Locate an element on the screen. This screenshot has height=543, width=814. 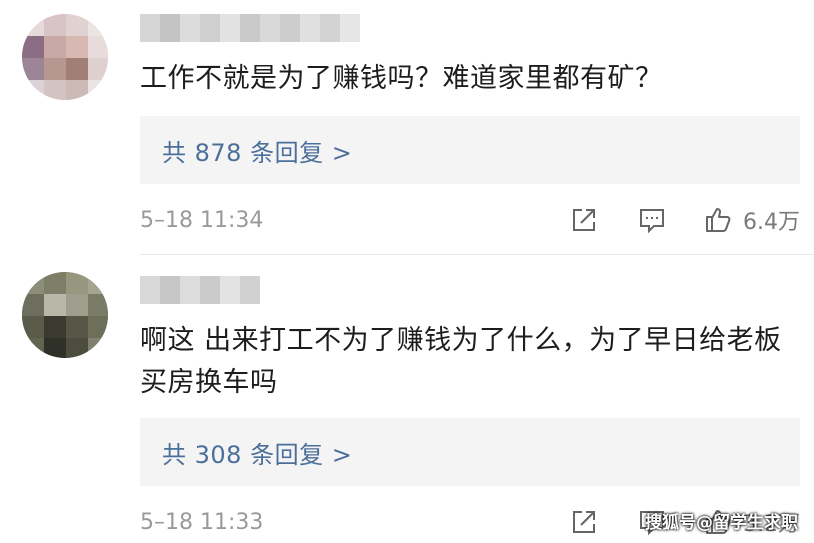
reply-box: 共 308 条回复 > is located at coordinates (470, 452).